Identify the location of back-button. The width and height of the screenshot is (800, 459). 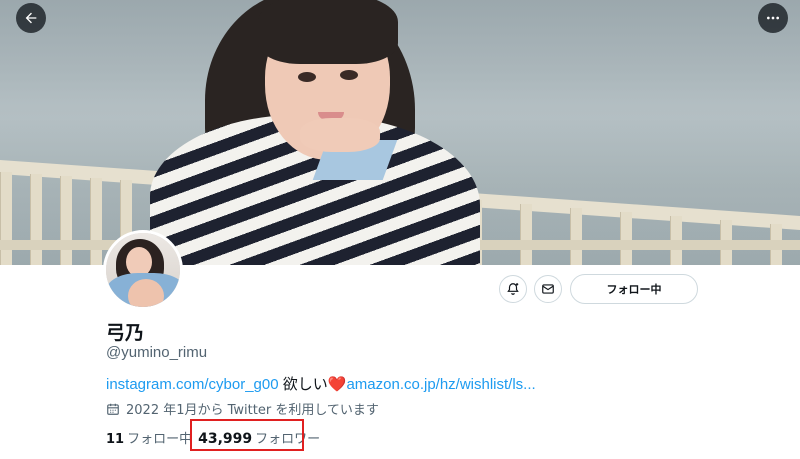
(31, 18).